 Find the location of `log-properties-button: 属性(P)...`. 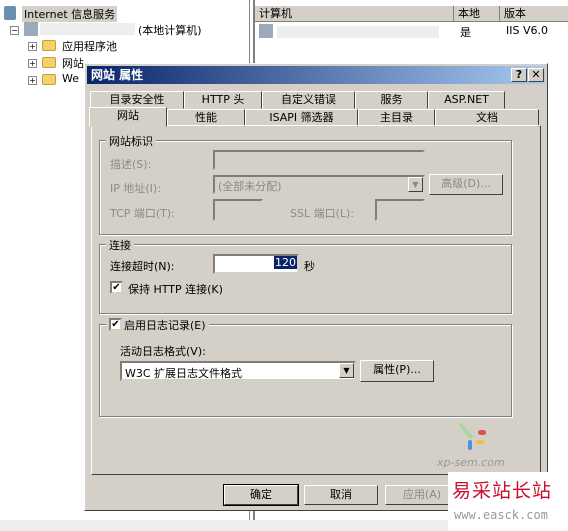

log-properties-button: 属性(P)... is located at coordinates (397, 371).